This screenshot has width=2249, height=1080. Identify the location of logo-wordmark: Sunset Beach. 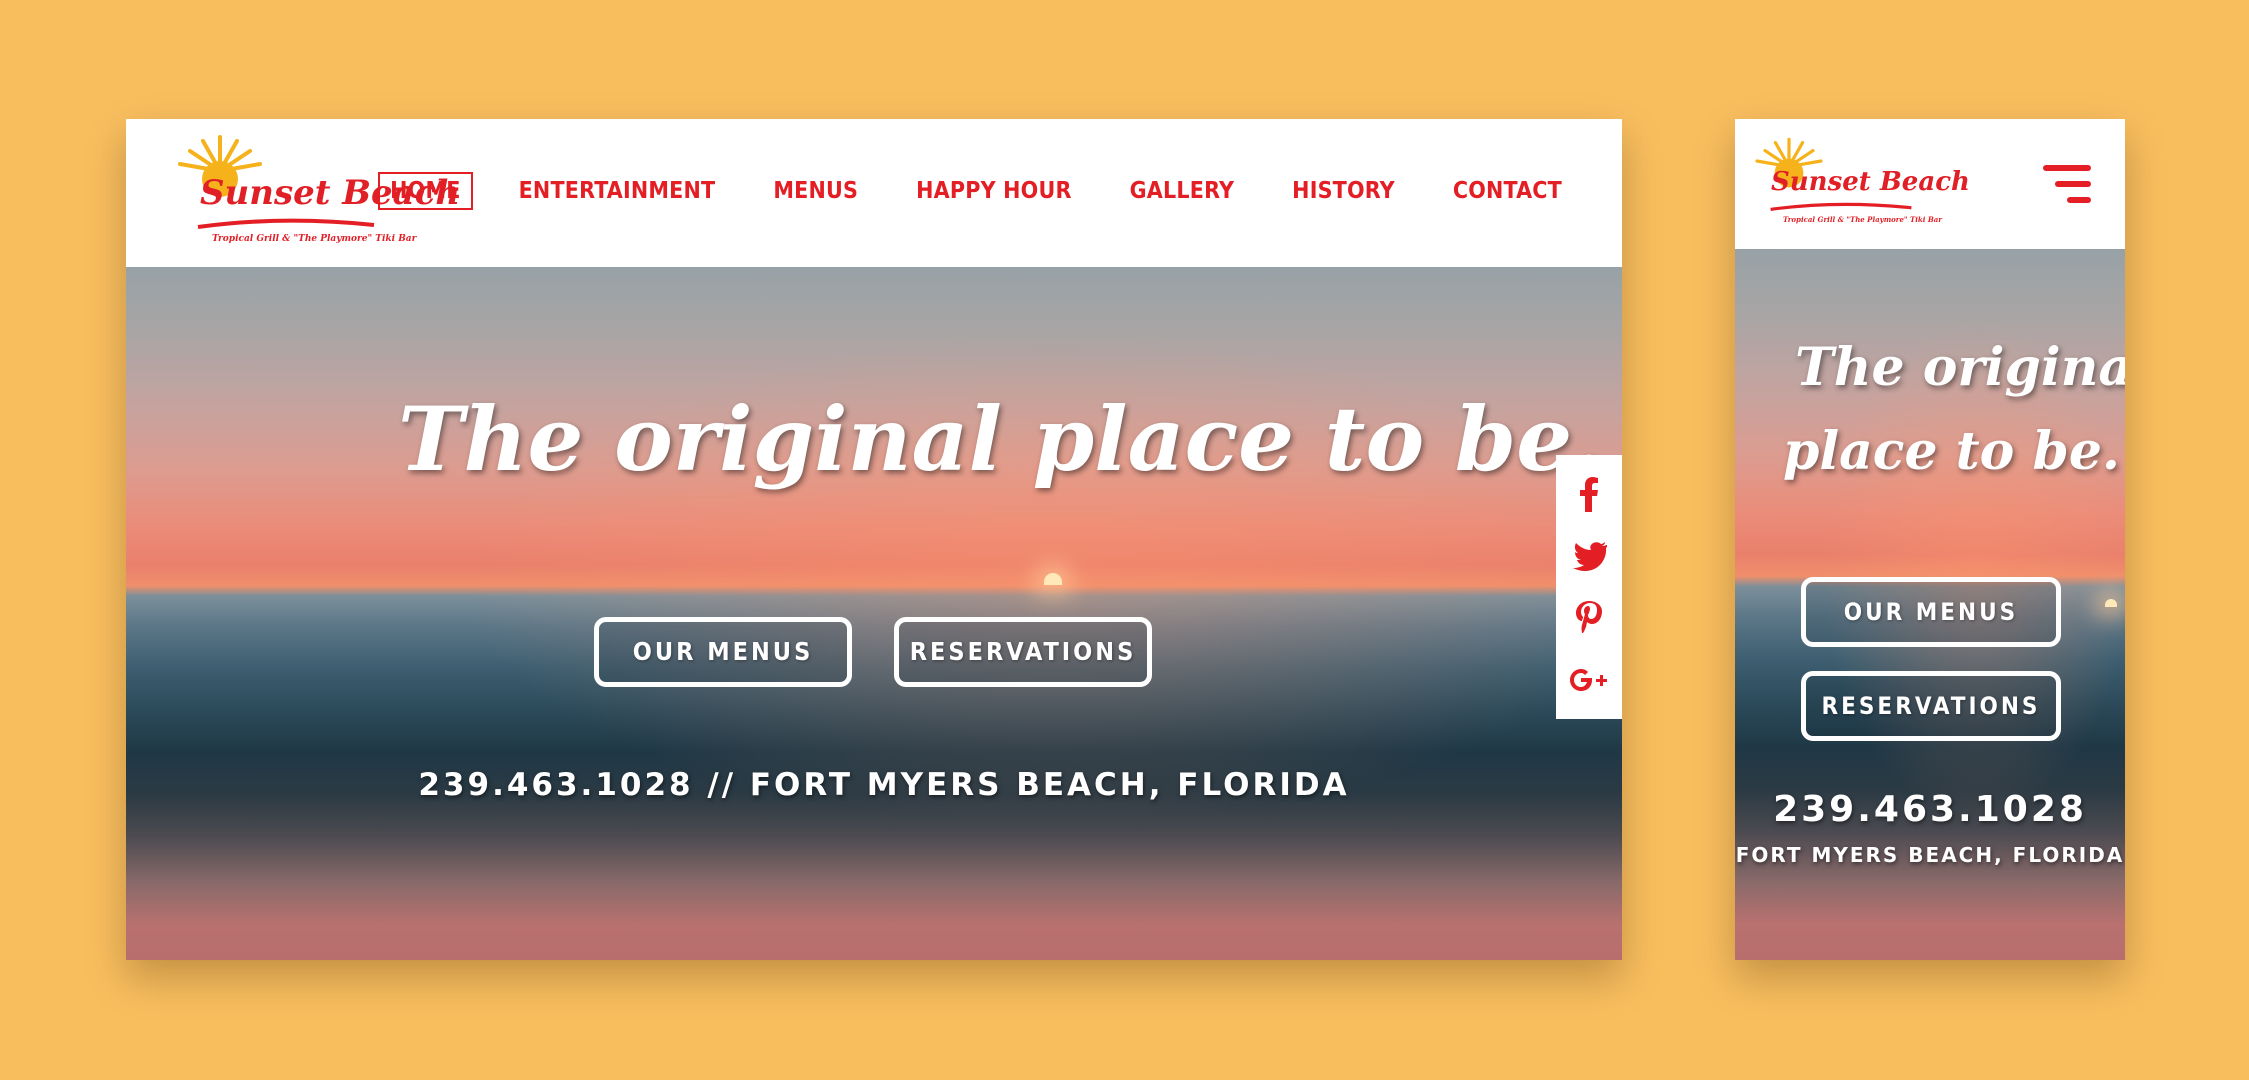
(1870, 182).